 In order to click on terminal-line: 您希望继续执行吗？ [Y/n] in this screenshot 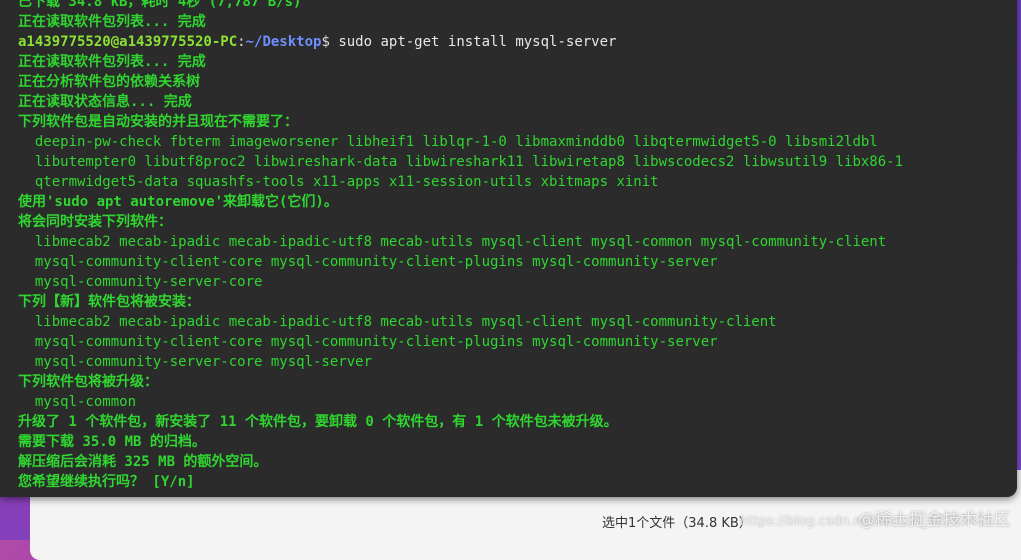, I will do `click(106, 482)`.